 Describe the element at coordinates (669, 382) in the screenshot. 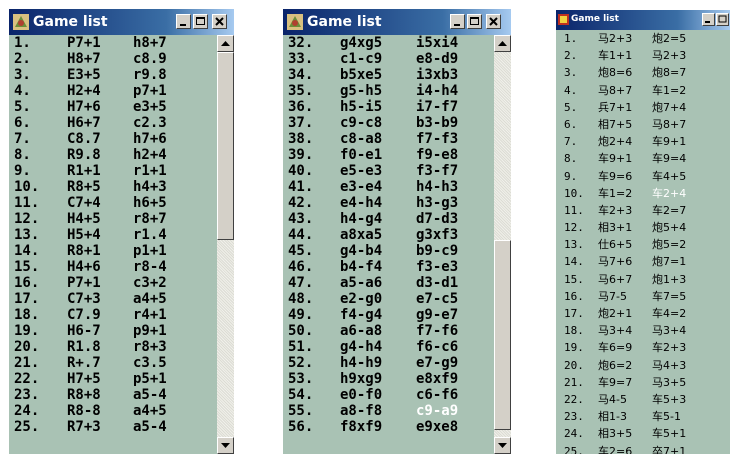

I see `black-move: 马3+5` at that location.